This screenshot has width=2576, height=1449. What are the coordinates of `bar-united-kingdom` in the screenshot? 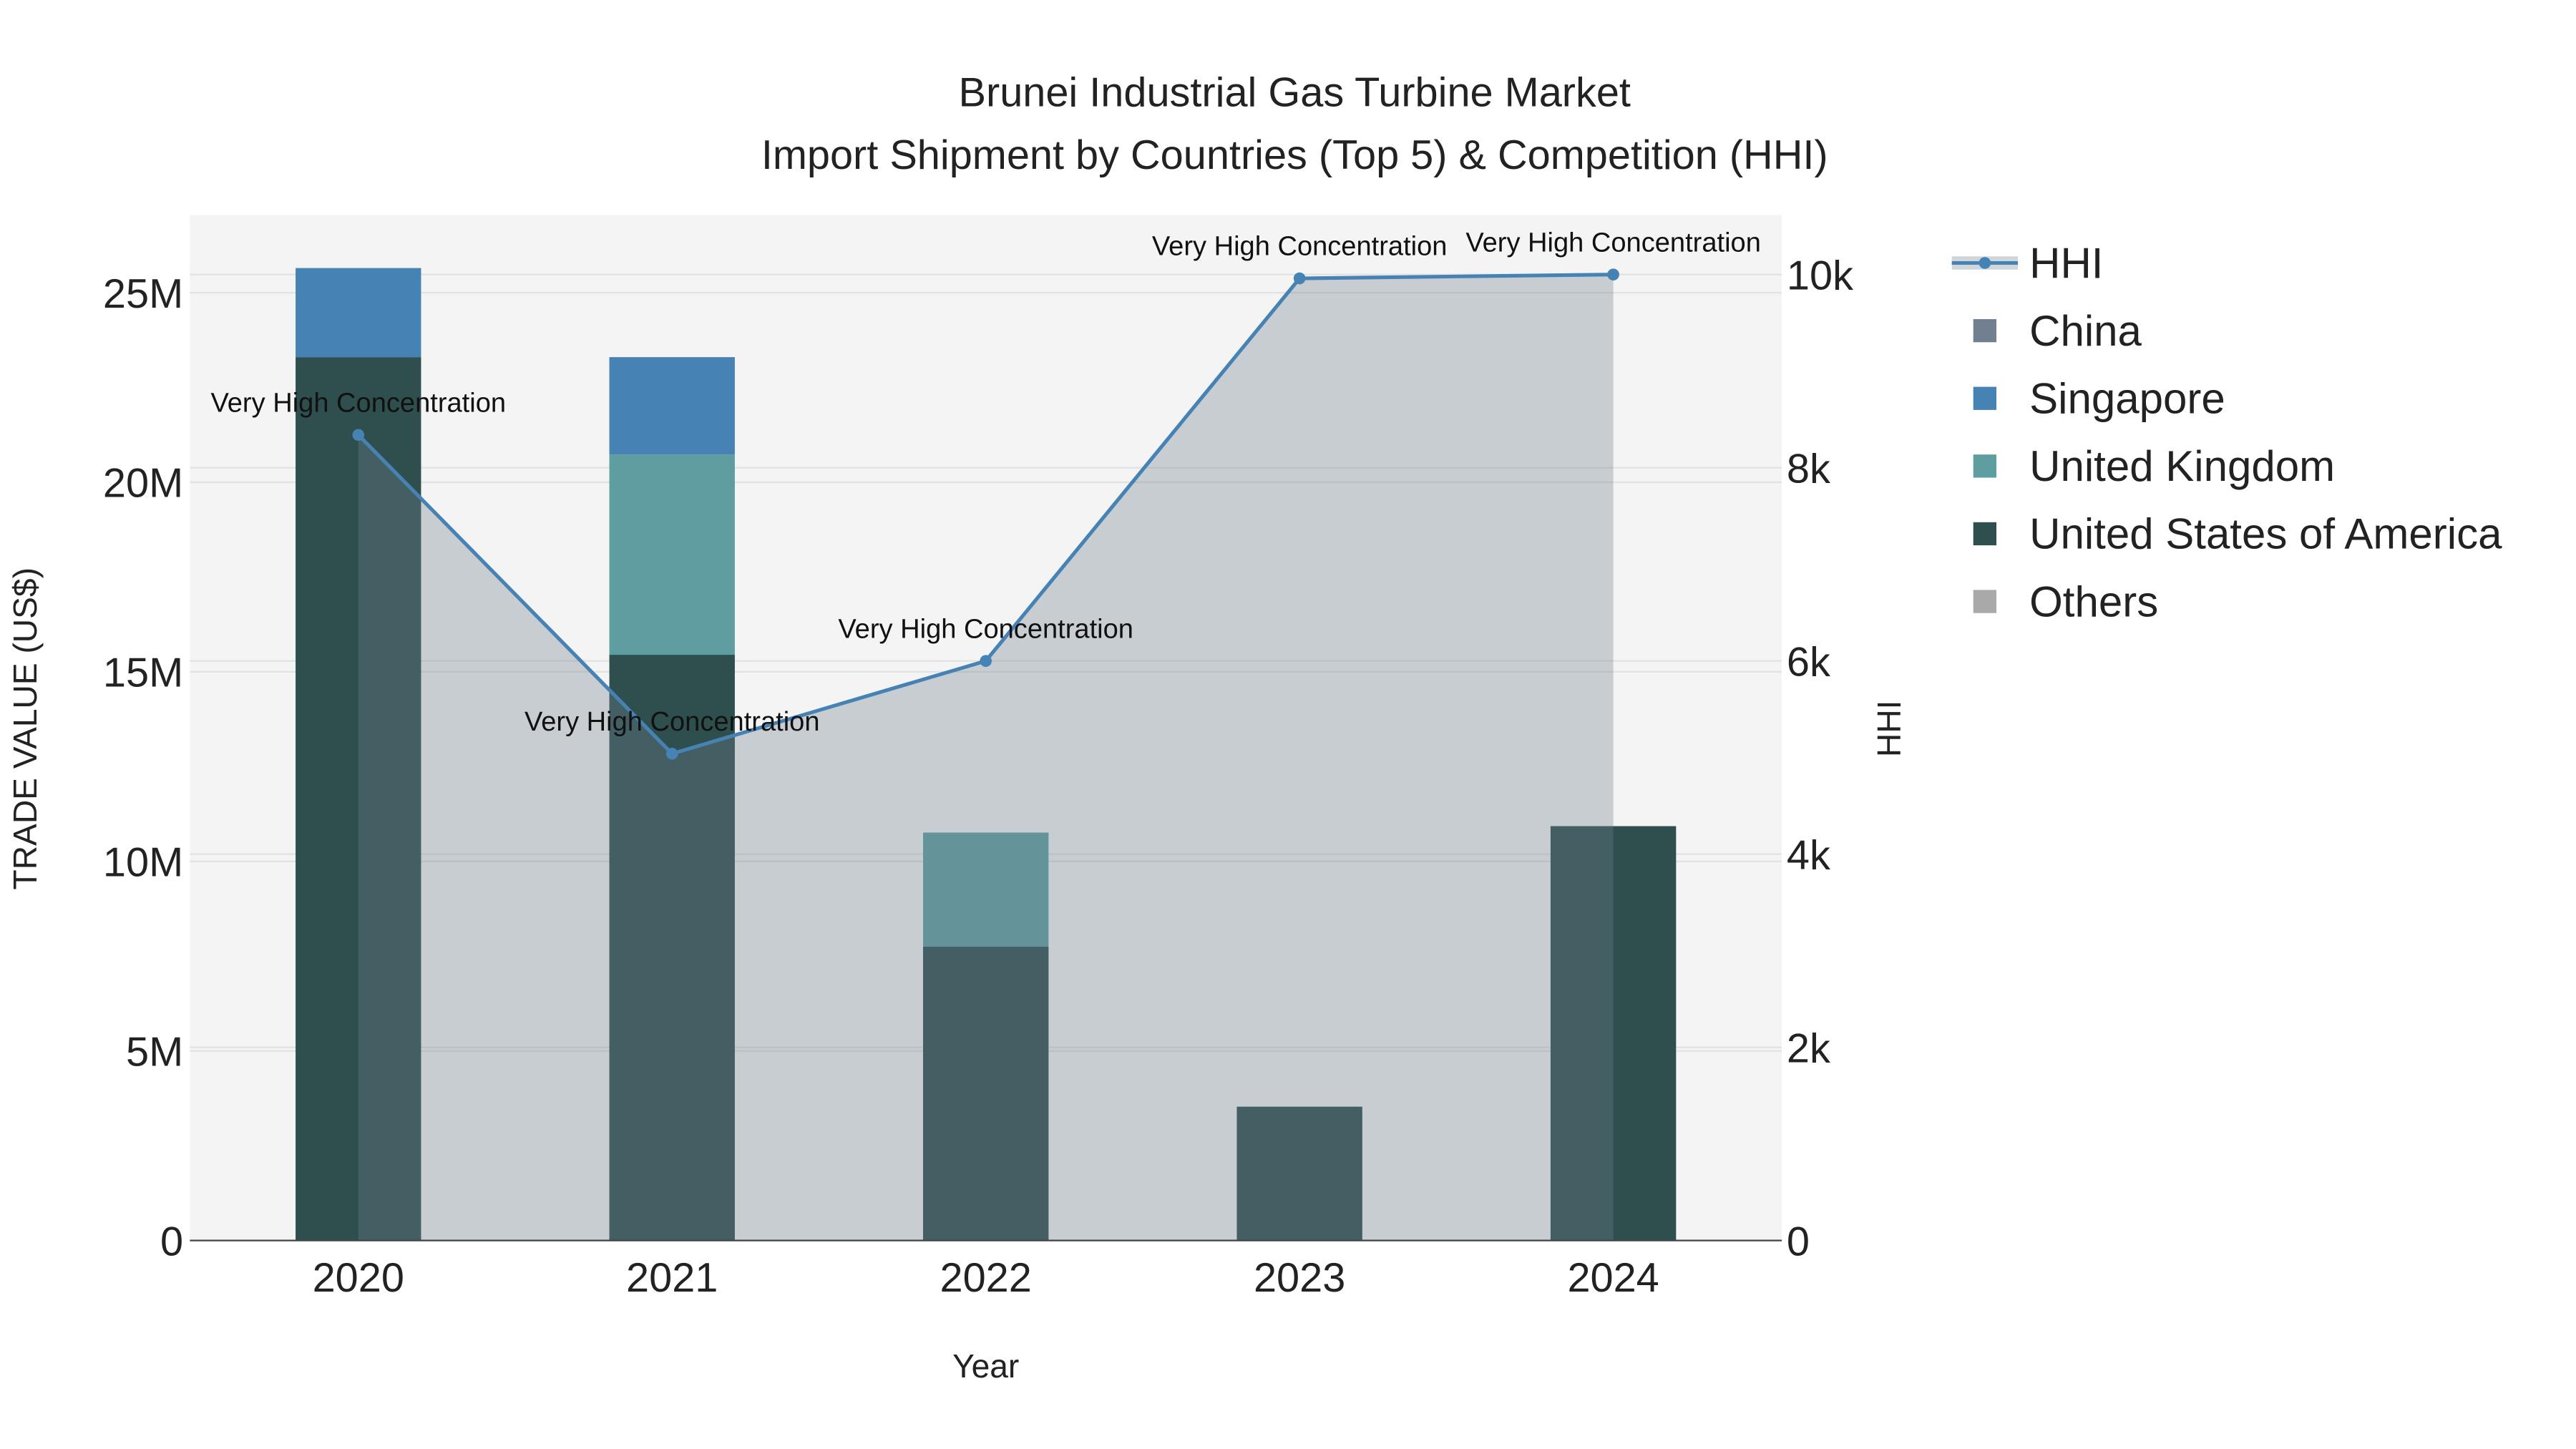 It's located at (672, 554).